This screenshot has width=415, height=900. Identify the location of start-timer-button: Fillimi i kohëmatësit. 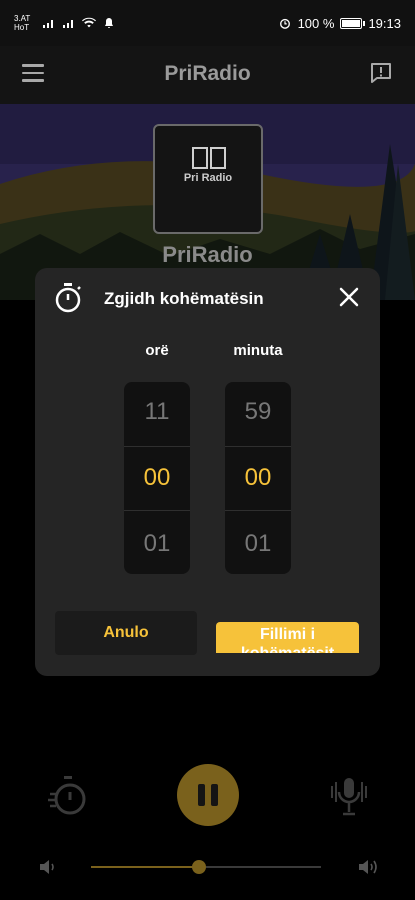
(287, 637).